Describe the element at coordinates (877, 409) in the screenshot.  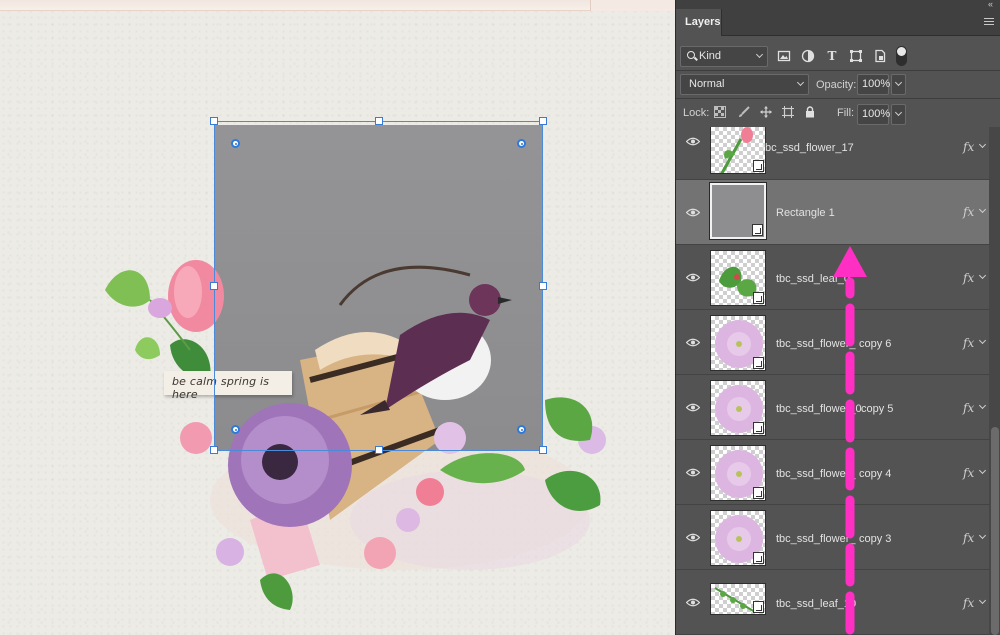
I see `layer-name-suffix: copy 5` at that location.